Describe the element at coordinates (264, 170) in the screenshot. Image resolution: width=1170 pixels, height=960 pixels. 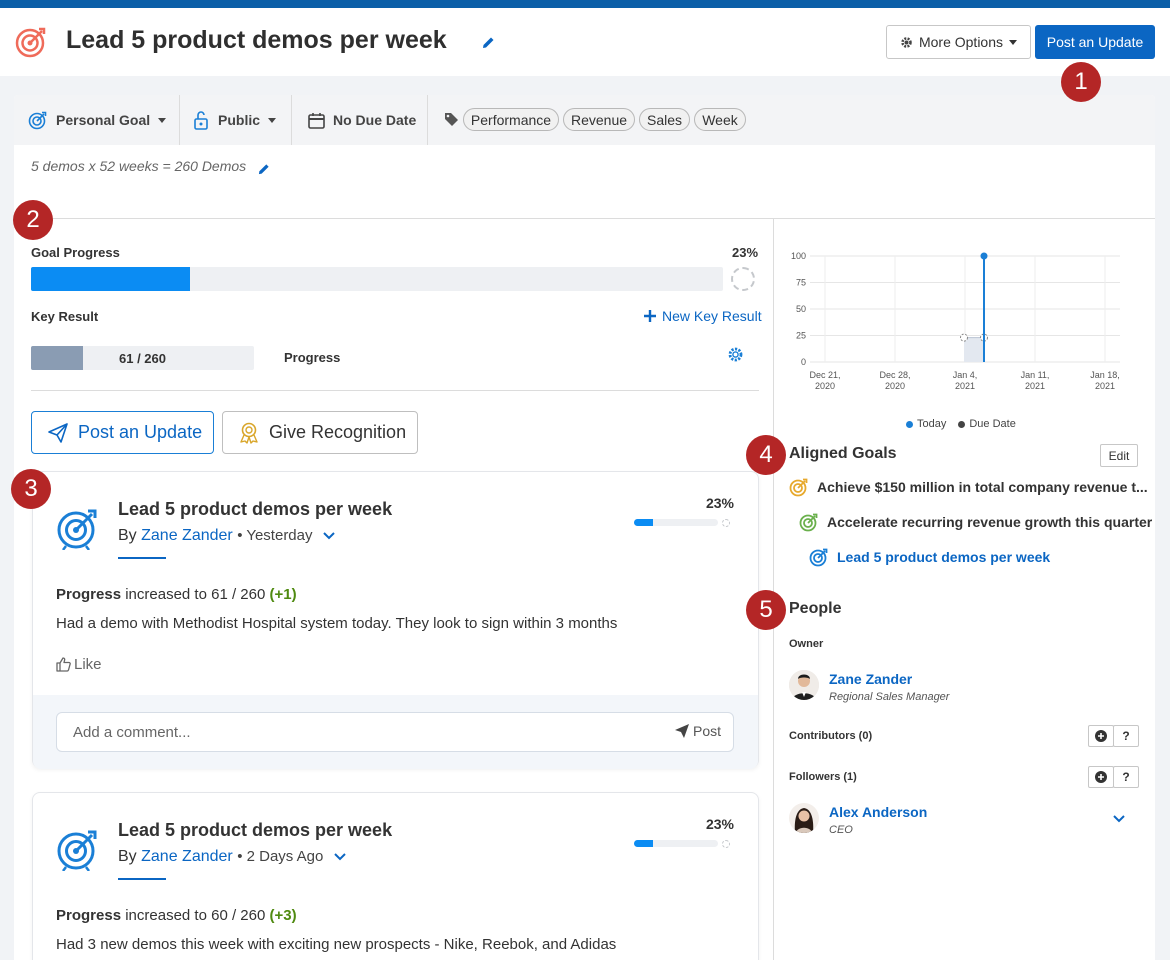
I see `edit-description-pencil-icon` at that location.